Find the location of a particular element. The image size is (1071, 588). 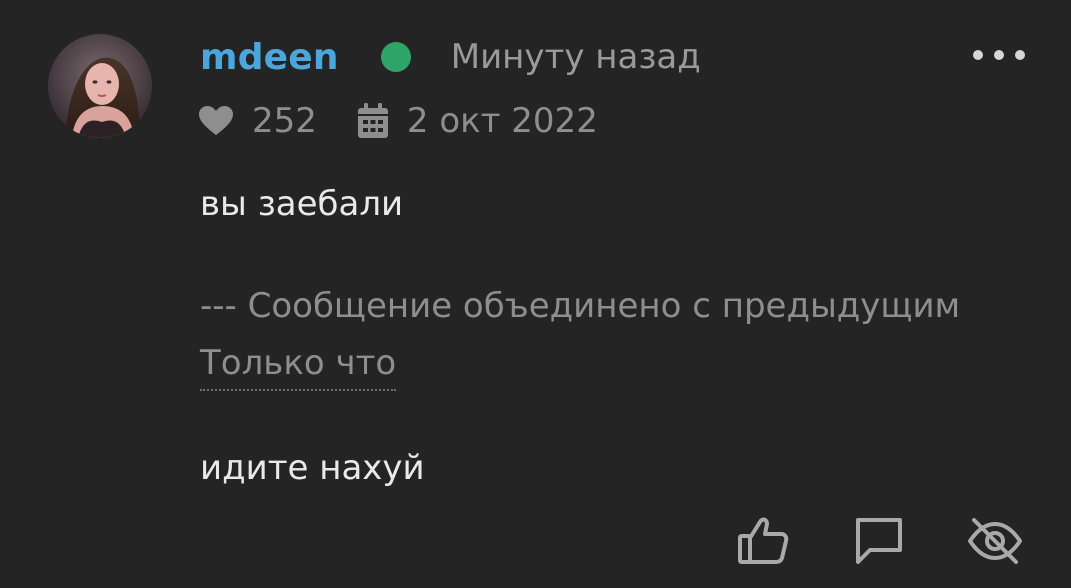

post-header: mdeen Минуту назад is located at coordinates (450, 57).